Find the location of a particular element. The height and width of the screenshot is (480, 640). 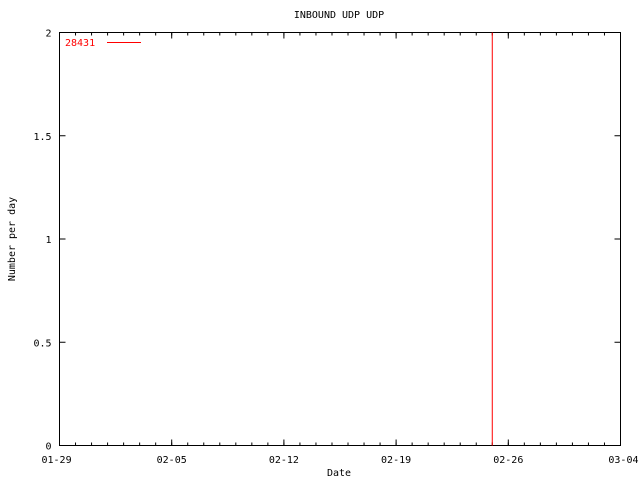

y-tick-label: 1.5 is located at coordinates (42, 137).